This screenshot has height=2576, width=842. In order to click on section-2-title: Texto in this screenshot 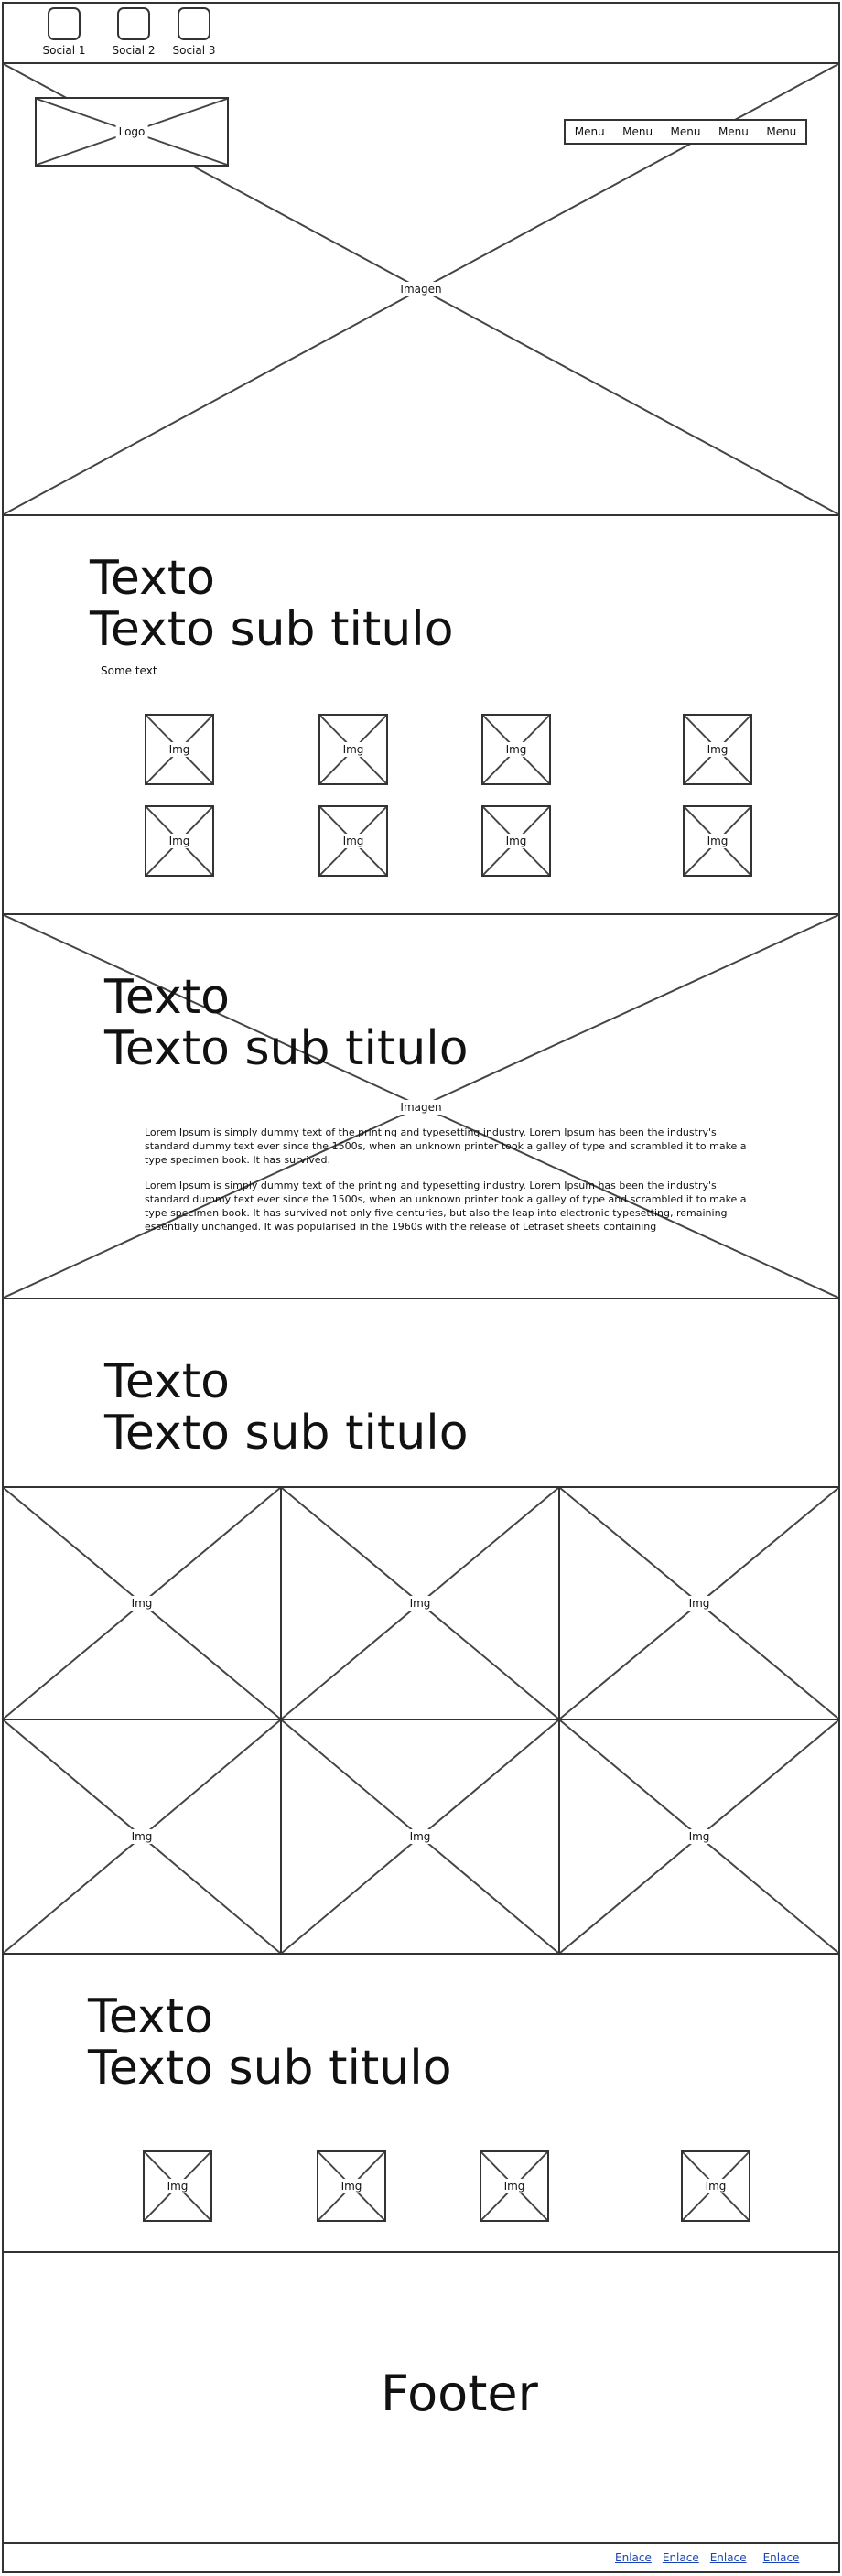, I will do `click(167, 997)`.